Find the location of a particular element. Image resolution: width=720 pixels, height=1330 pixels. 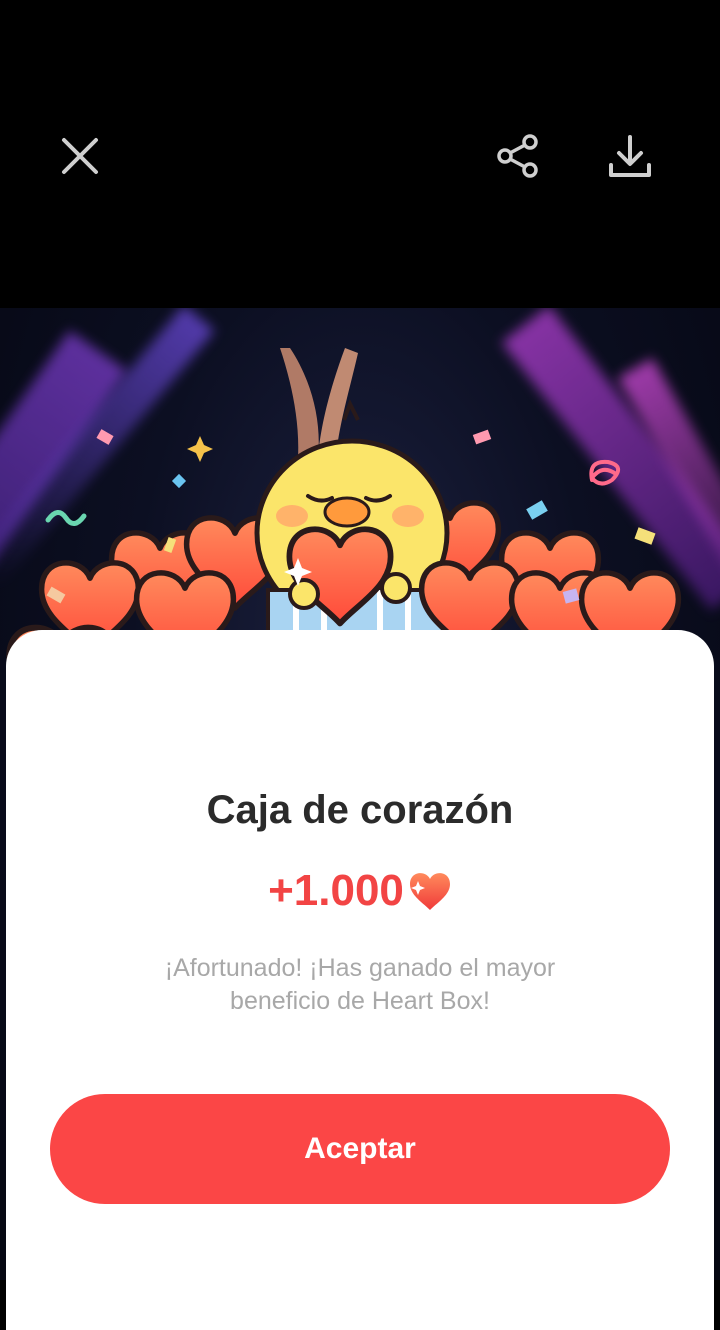

download-icon is located at coordinates (630, 156).